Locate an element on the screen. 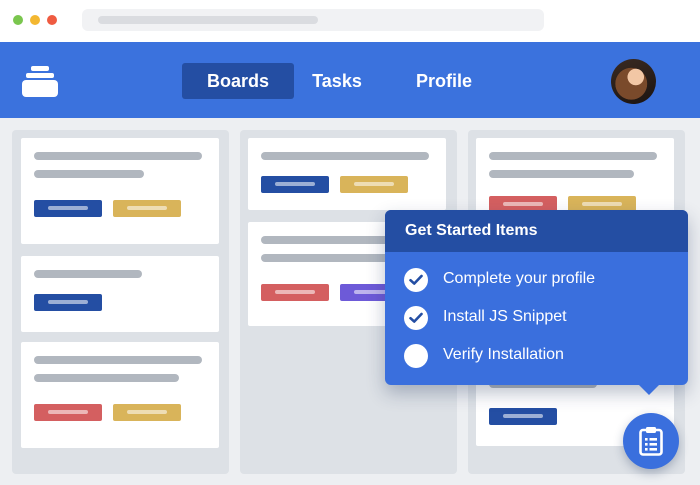  popover-pointer is located at coordinates (649, 389).